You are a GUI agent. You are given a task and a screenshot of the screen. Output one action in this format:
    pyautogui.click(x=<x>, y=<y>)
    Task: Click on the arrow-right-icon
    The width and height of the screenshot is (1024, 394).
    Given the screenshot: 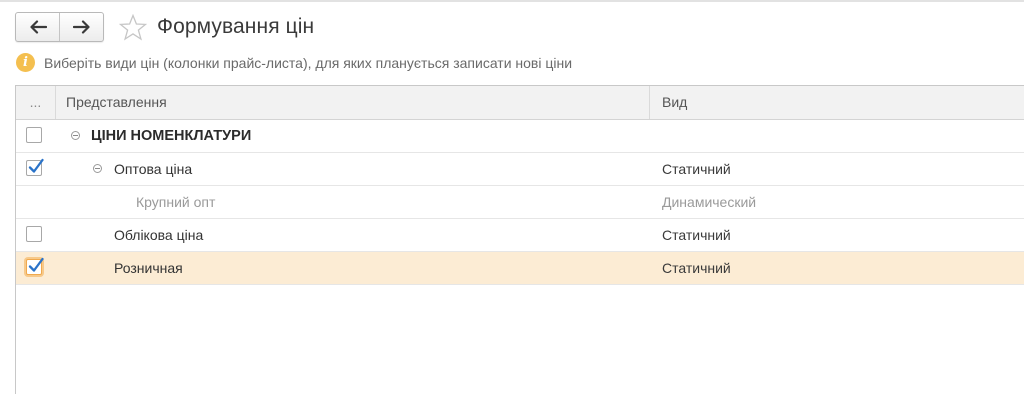 What is the action you would take?
    pyautogui.click(x=81, y=27)
    